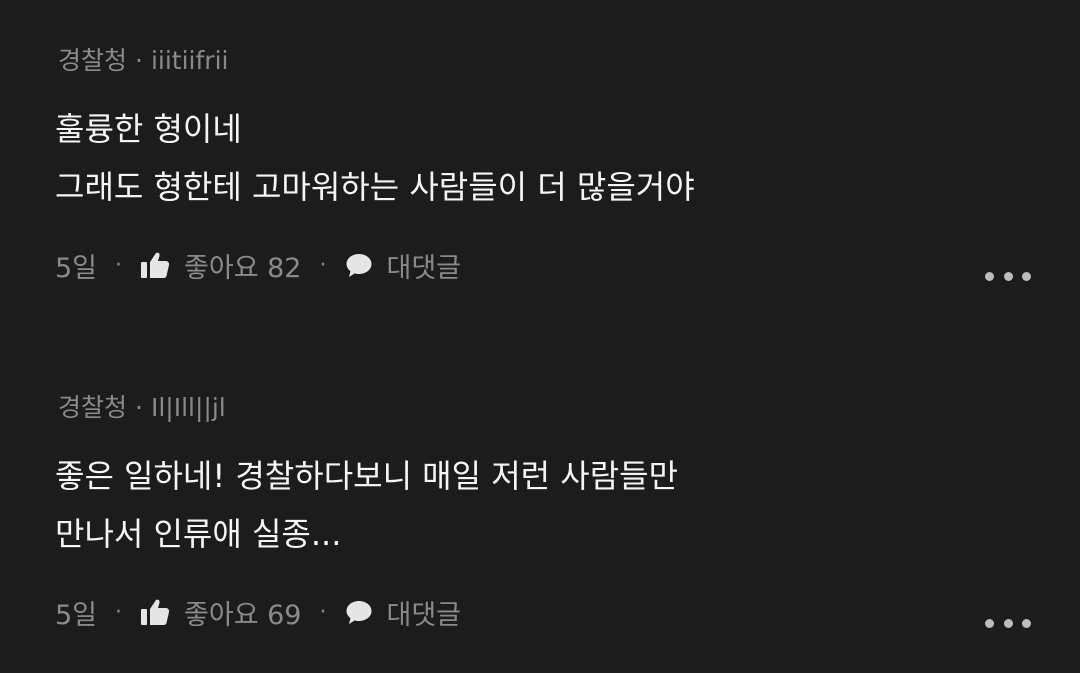 This screenshot has height=673, width=1080. I want to click on comment-actions: 5일 · 좋아요 69 · 대댓글, so click(258, 612).